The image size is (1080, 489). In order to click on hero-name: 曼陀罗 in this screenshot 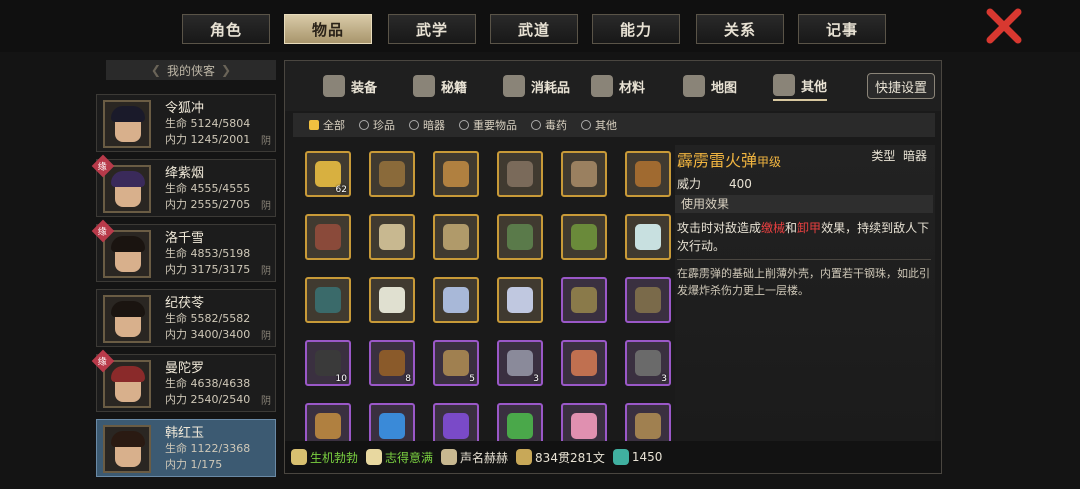, I will do `click(185, 368)`.